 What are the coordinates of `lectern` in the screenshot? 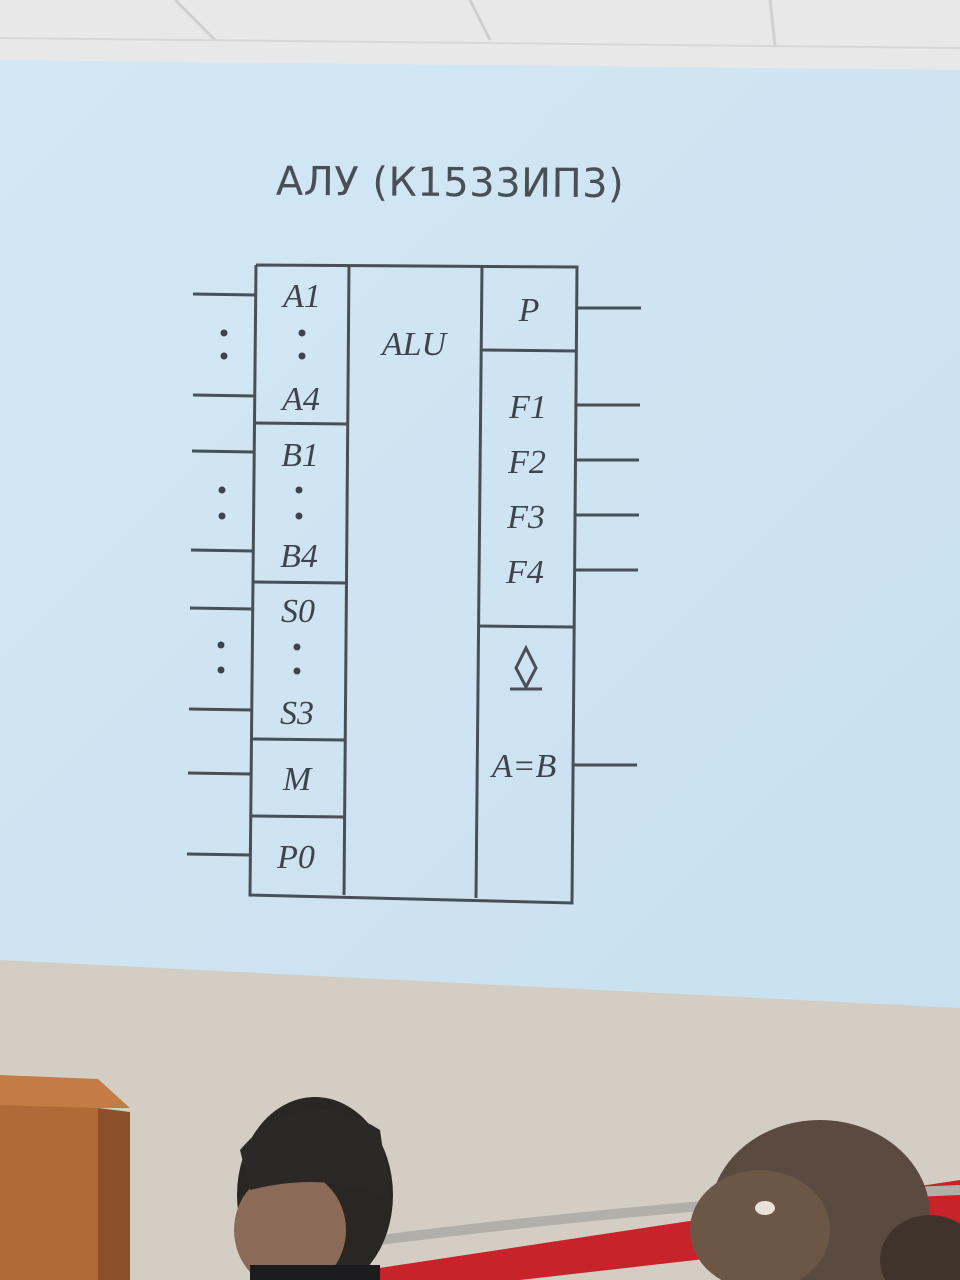 It's located at (65, 1177).